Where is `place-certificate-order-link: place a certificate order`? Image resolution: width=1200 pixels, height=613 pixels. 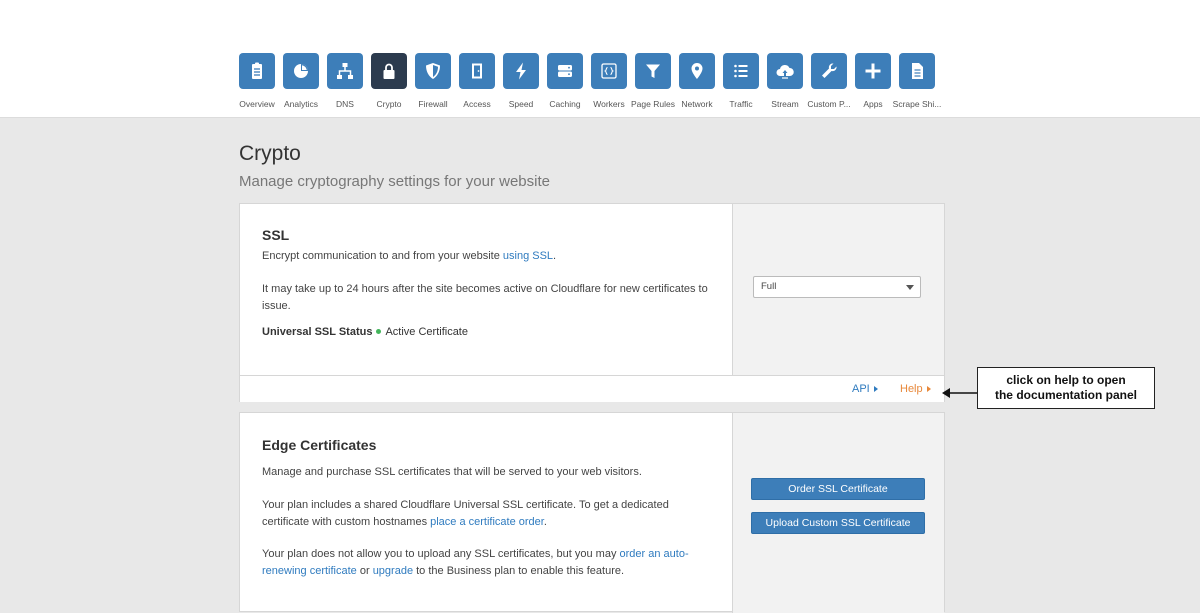 place-certificate-order-link: place a certificate order is located at coordinates (487, 522).